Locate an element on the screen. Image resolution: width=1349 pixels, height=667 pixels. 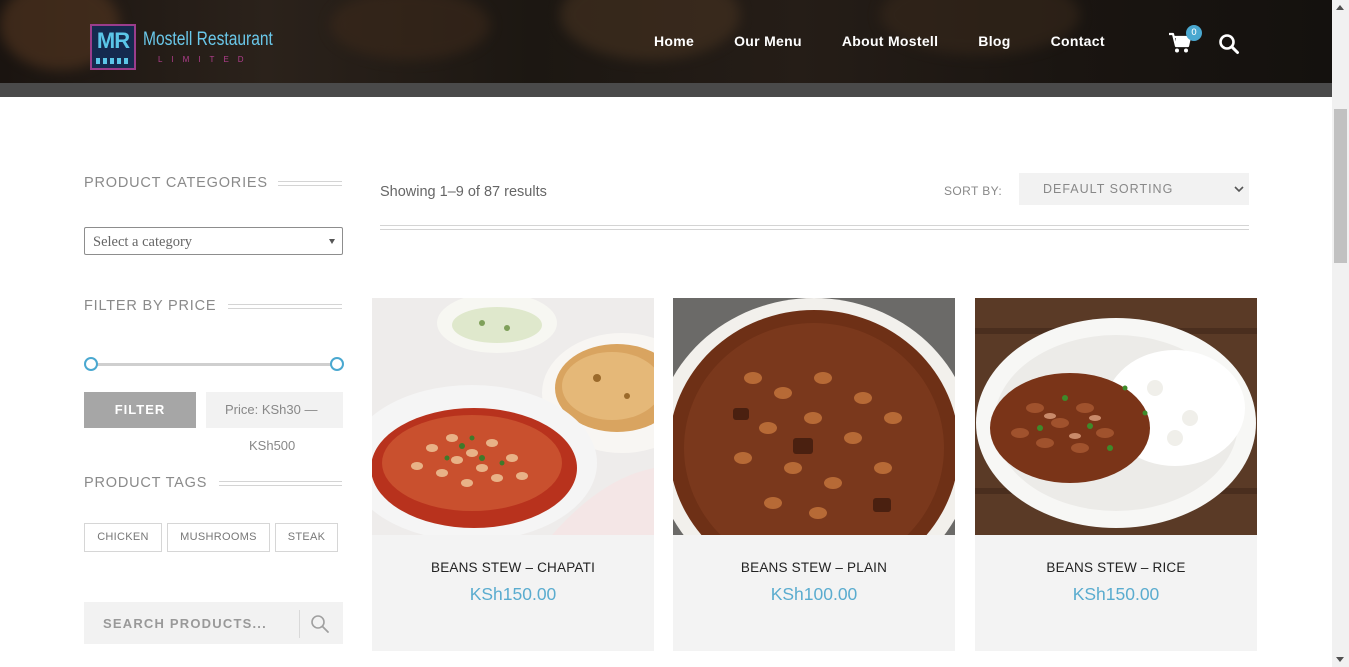
nav-contact: Contact is located at coordinates (1078, 41).